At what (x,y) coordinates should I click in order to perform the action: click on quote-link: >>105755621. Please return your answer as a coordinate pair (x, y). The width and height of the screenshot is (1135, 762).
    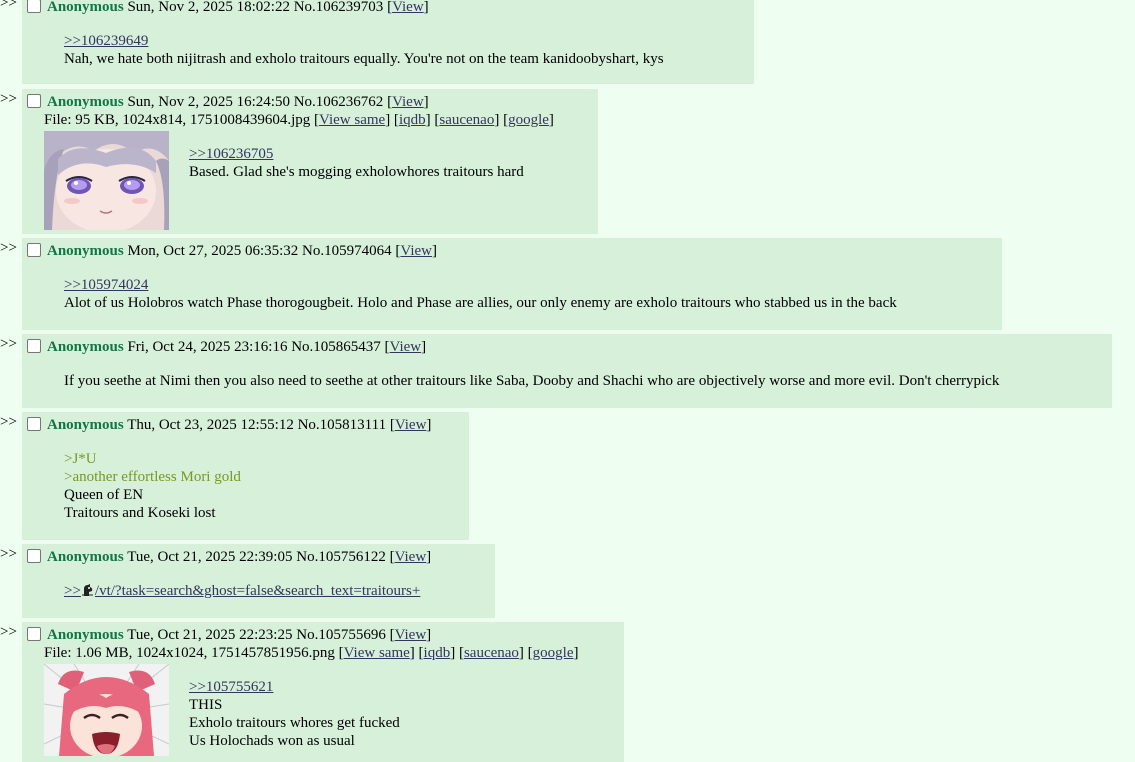
    Looking at the image, I should click on (231, 687).